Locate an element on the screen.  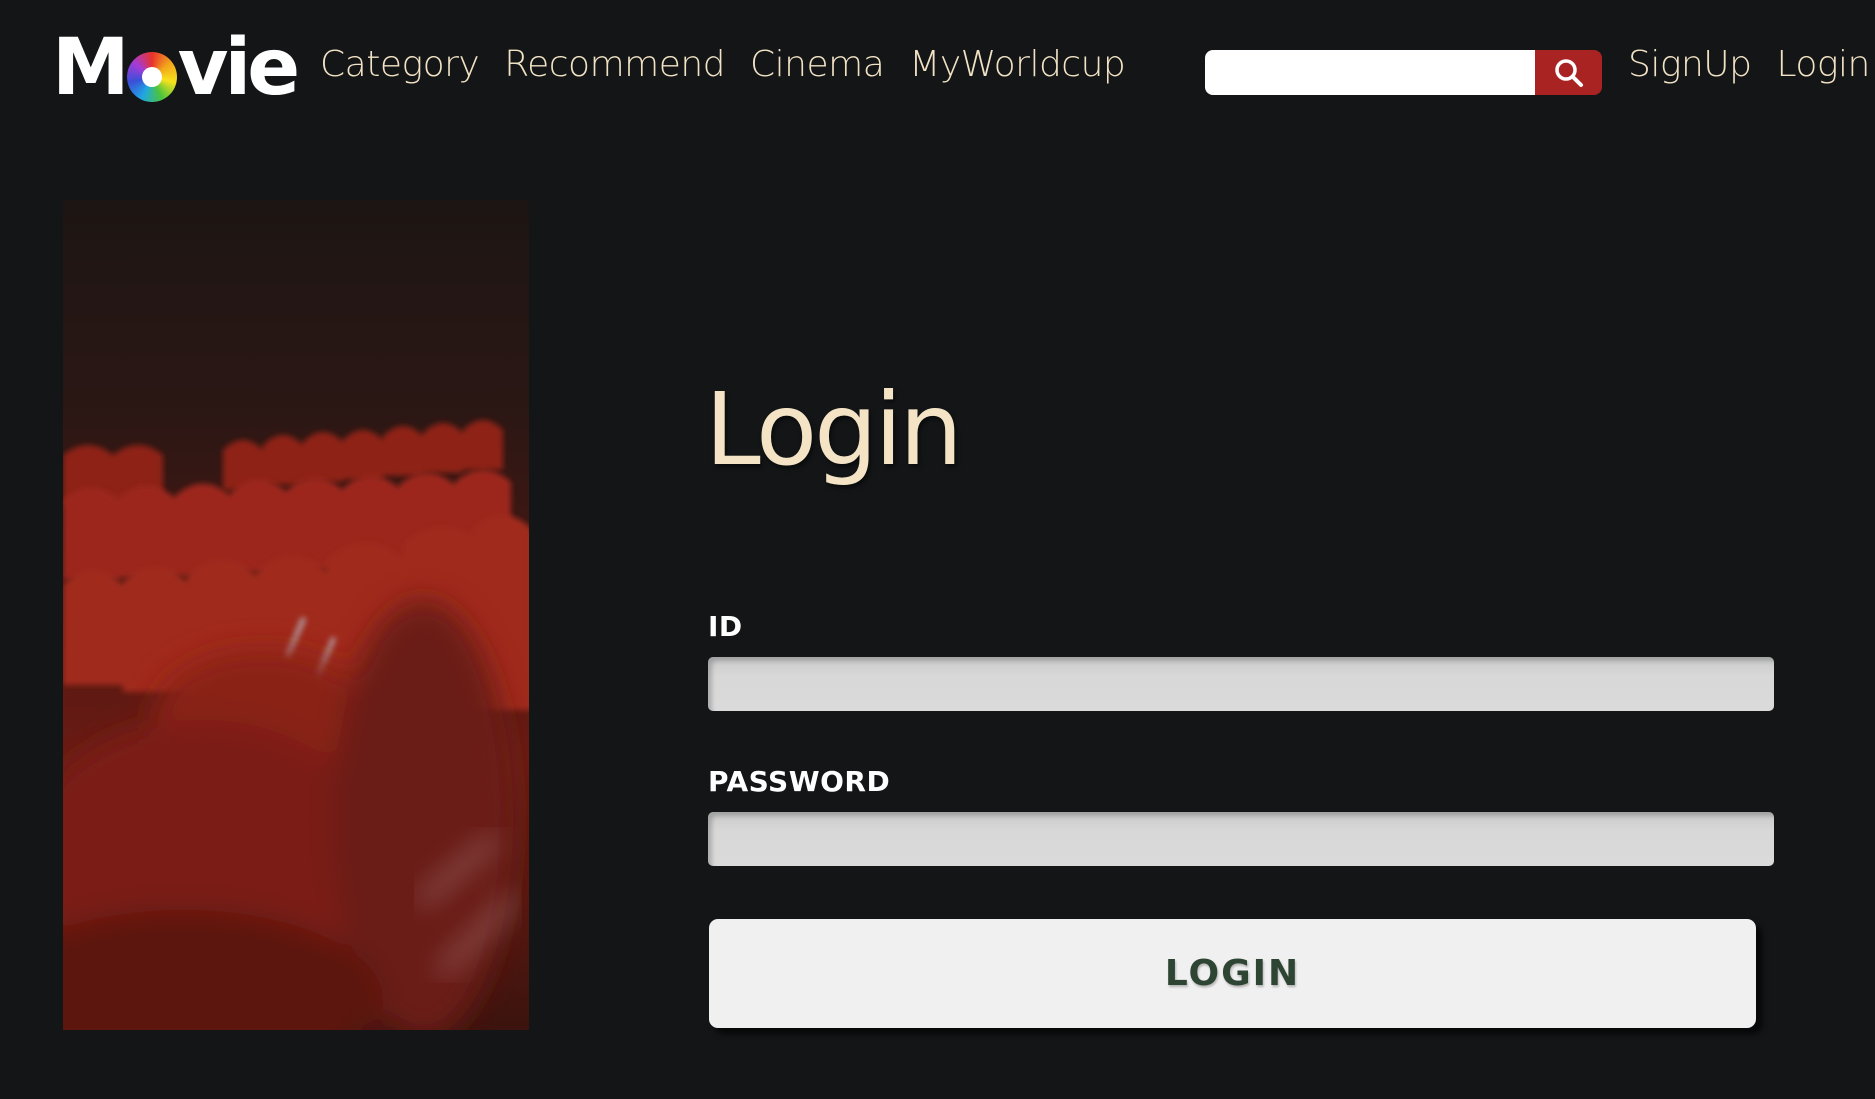
nav-recommend: Recommend is located at coordinates (614, 64).